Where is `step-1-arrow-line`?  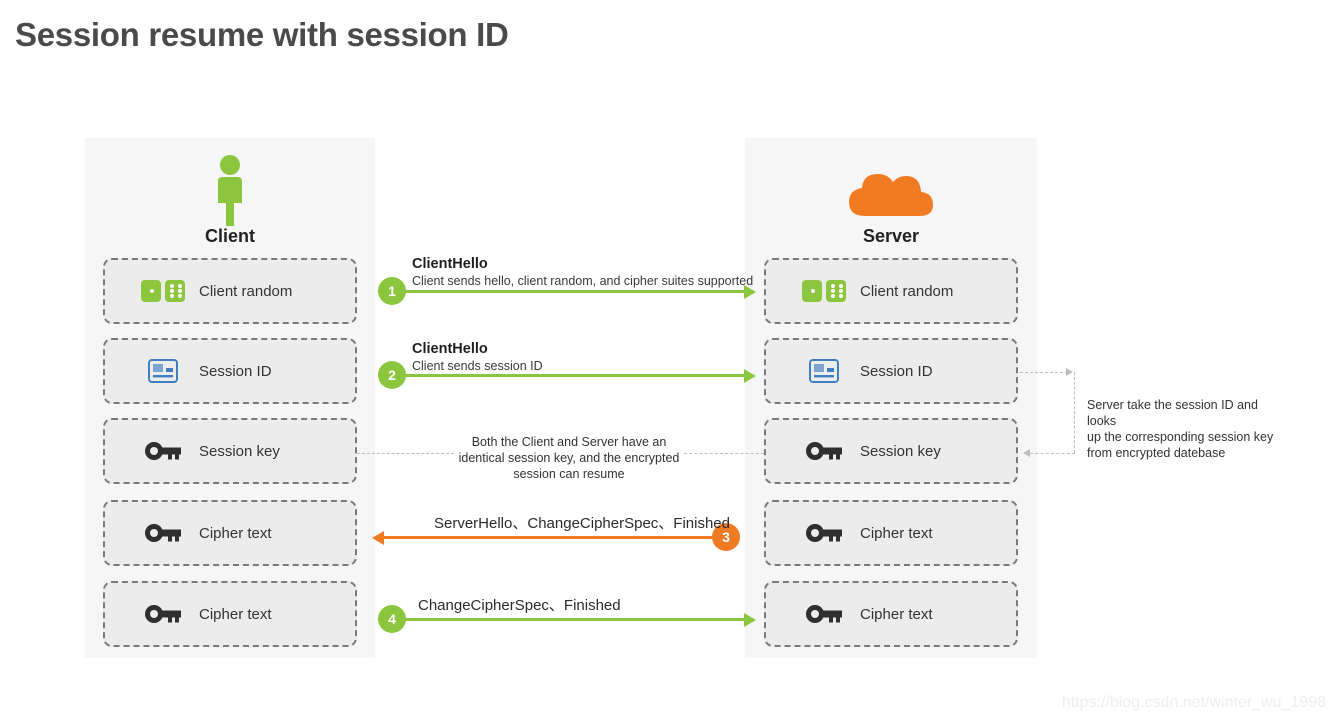
step-1-arrow-line is located at coordinates (562, 291).